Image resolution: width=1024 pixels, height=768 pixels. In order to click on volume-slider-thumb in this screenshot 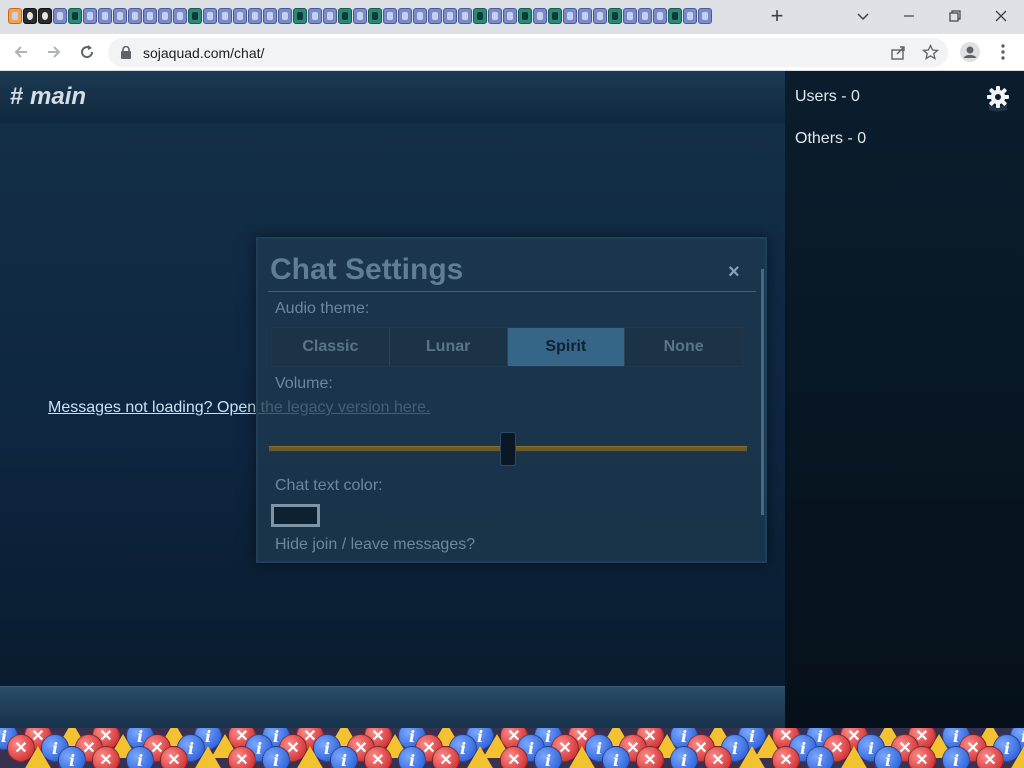, I will do `click(508, 449)`.